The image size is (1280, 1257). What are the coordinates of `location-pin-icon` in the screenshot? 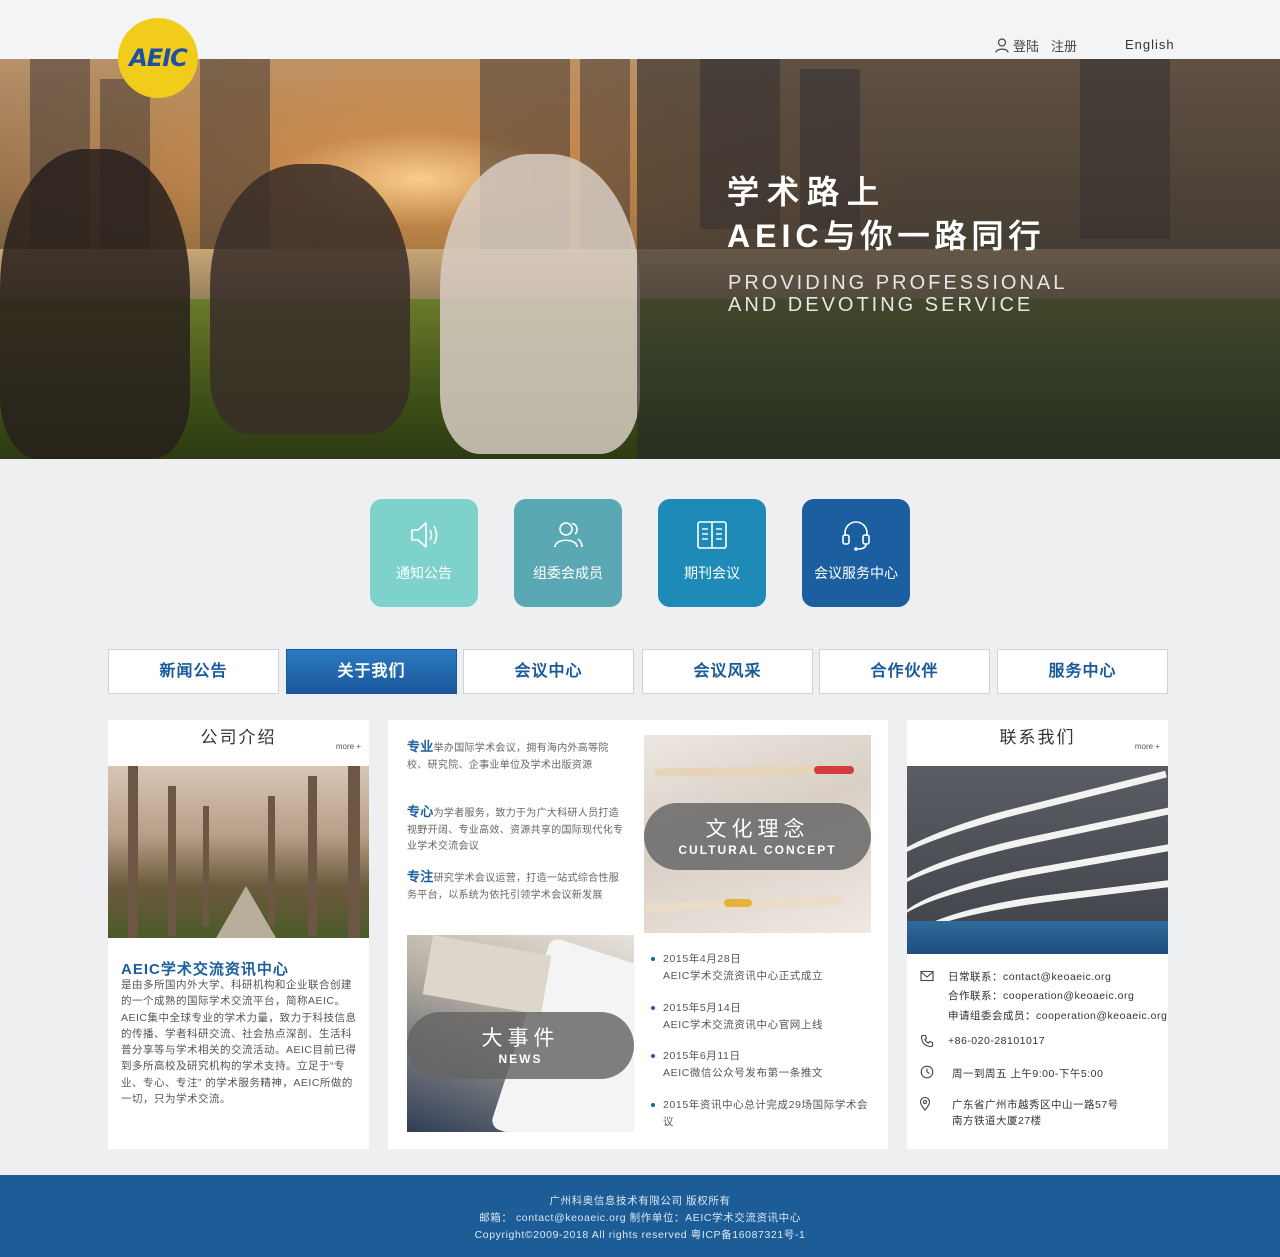 It's located at (925, 1104).